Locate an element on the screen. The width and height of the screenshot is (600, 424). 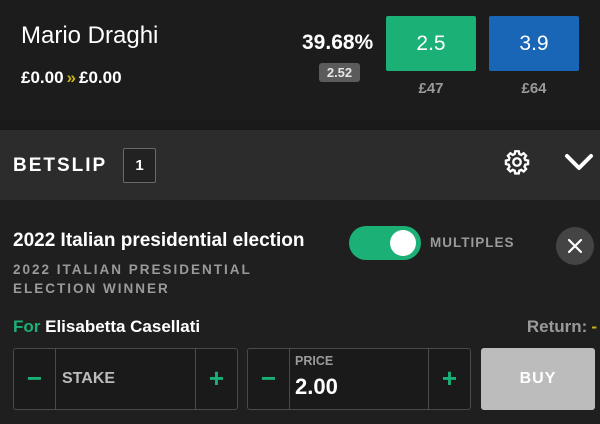
event-title: 2022 Italian presidential election is located at coordinates (159, 240).